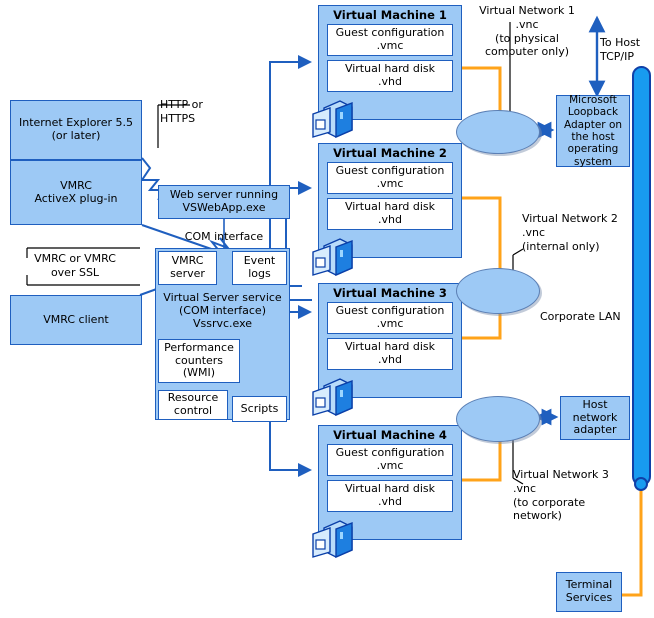 This screenshot has height=618, width=654. What do you see at coordinates (620, 49) in the screenshot?
I see `to-host-label: To Host TCP/IP` at bounding box center [620, 49].